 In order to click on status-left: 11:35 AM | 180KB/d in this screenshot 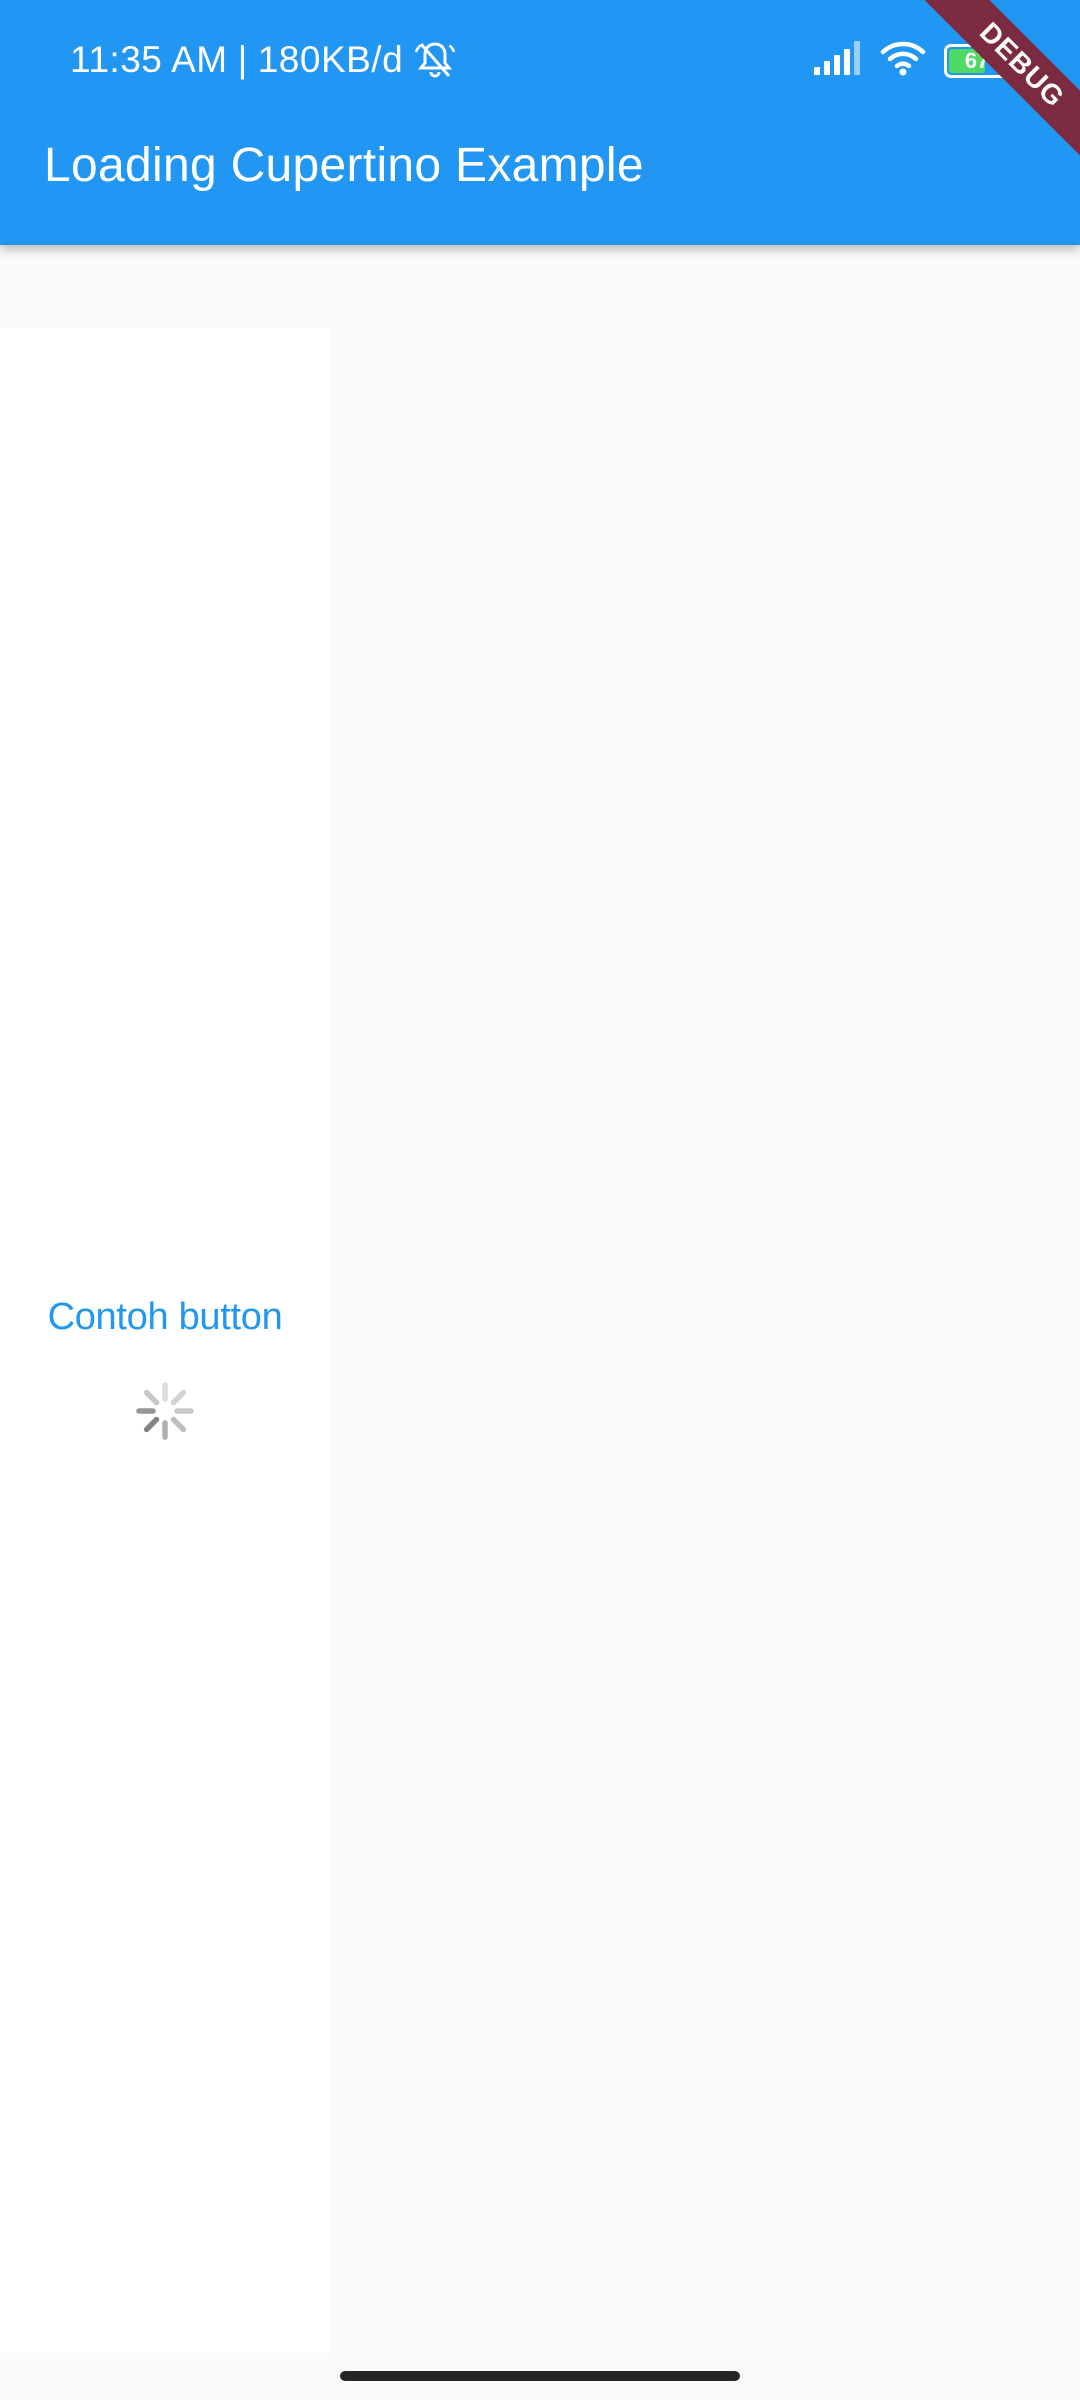, I will do `click(264, 60)`.